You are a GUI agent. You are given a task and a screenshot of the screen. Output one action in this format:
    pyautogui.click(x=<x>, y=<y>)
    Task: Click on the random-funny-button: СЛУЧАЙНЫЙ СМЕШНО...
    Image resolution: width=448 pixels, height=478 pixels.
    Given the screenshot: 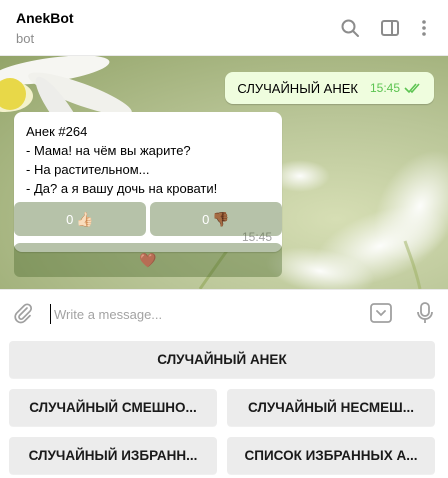 What is the action you would take?
    pyautogui.click(x=113, y=407)
    